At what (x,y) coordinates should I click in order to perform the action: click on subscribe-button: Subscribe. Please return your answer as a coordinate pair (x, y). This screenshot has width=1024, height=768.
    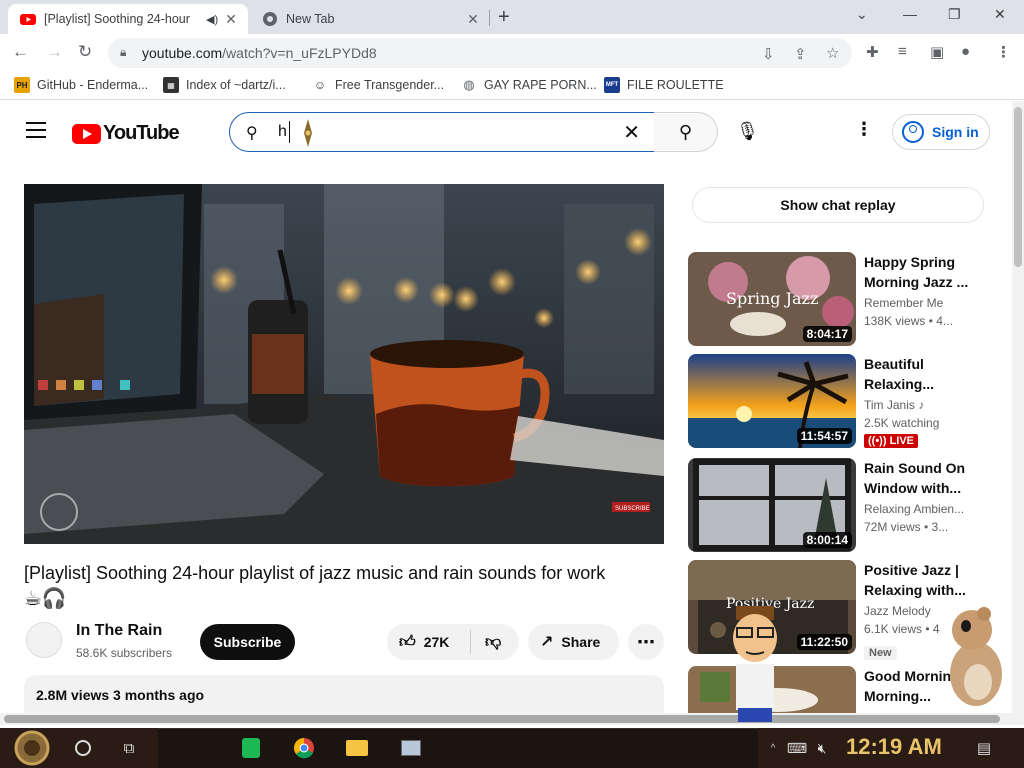
    Looking at the image, I should click on (247, 642).